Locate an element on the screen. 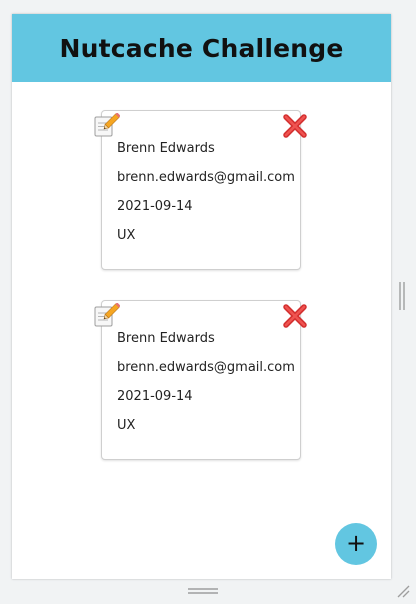 The image size is (416, 604). corner-resize-handle is located at coordinates (403, 591).